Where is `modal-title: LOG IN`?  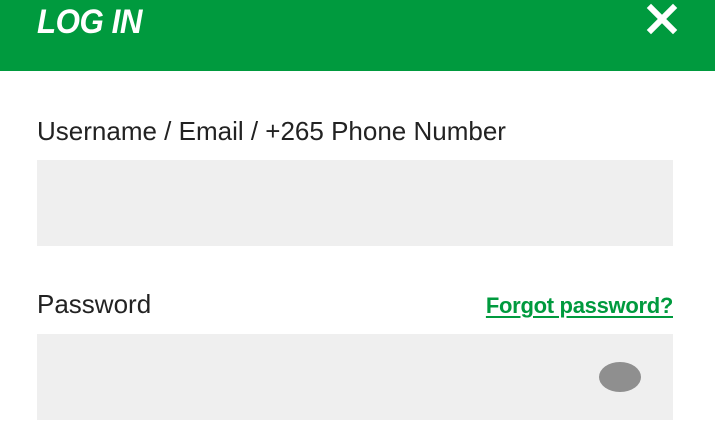 modal-title: LOG IN is located at coordinates (89, 22).